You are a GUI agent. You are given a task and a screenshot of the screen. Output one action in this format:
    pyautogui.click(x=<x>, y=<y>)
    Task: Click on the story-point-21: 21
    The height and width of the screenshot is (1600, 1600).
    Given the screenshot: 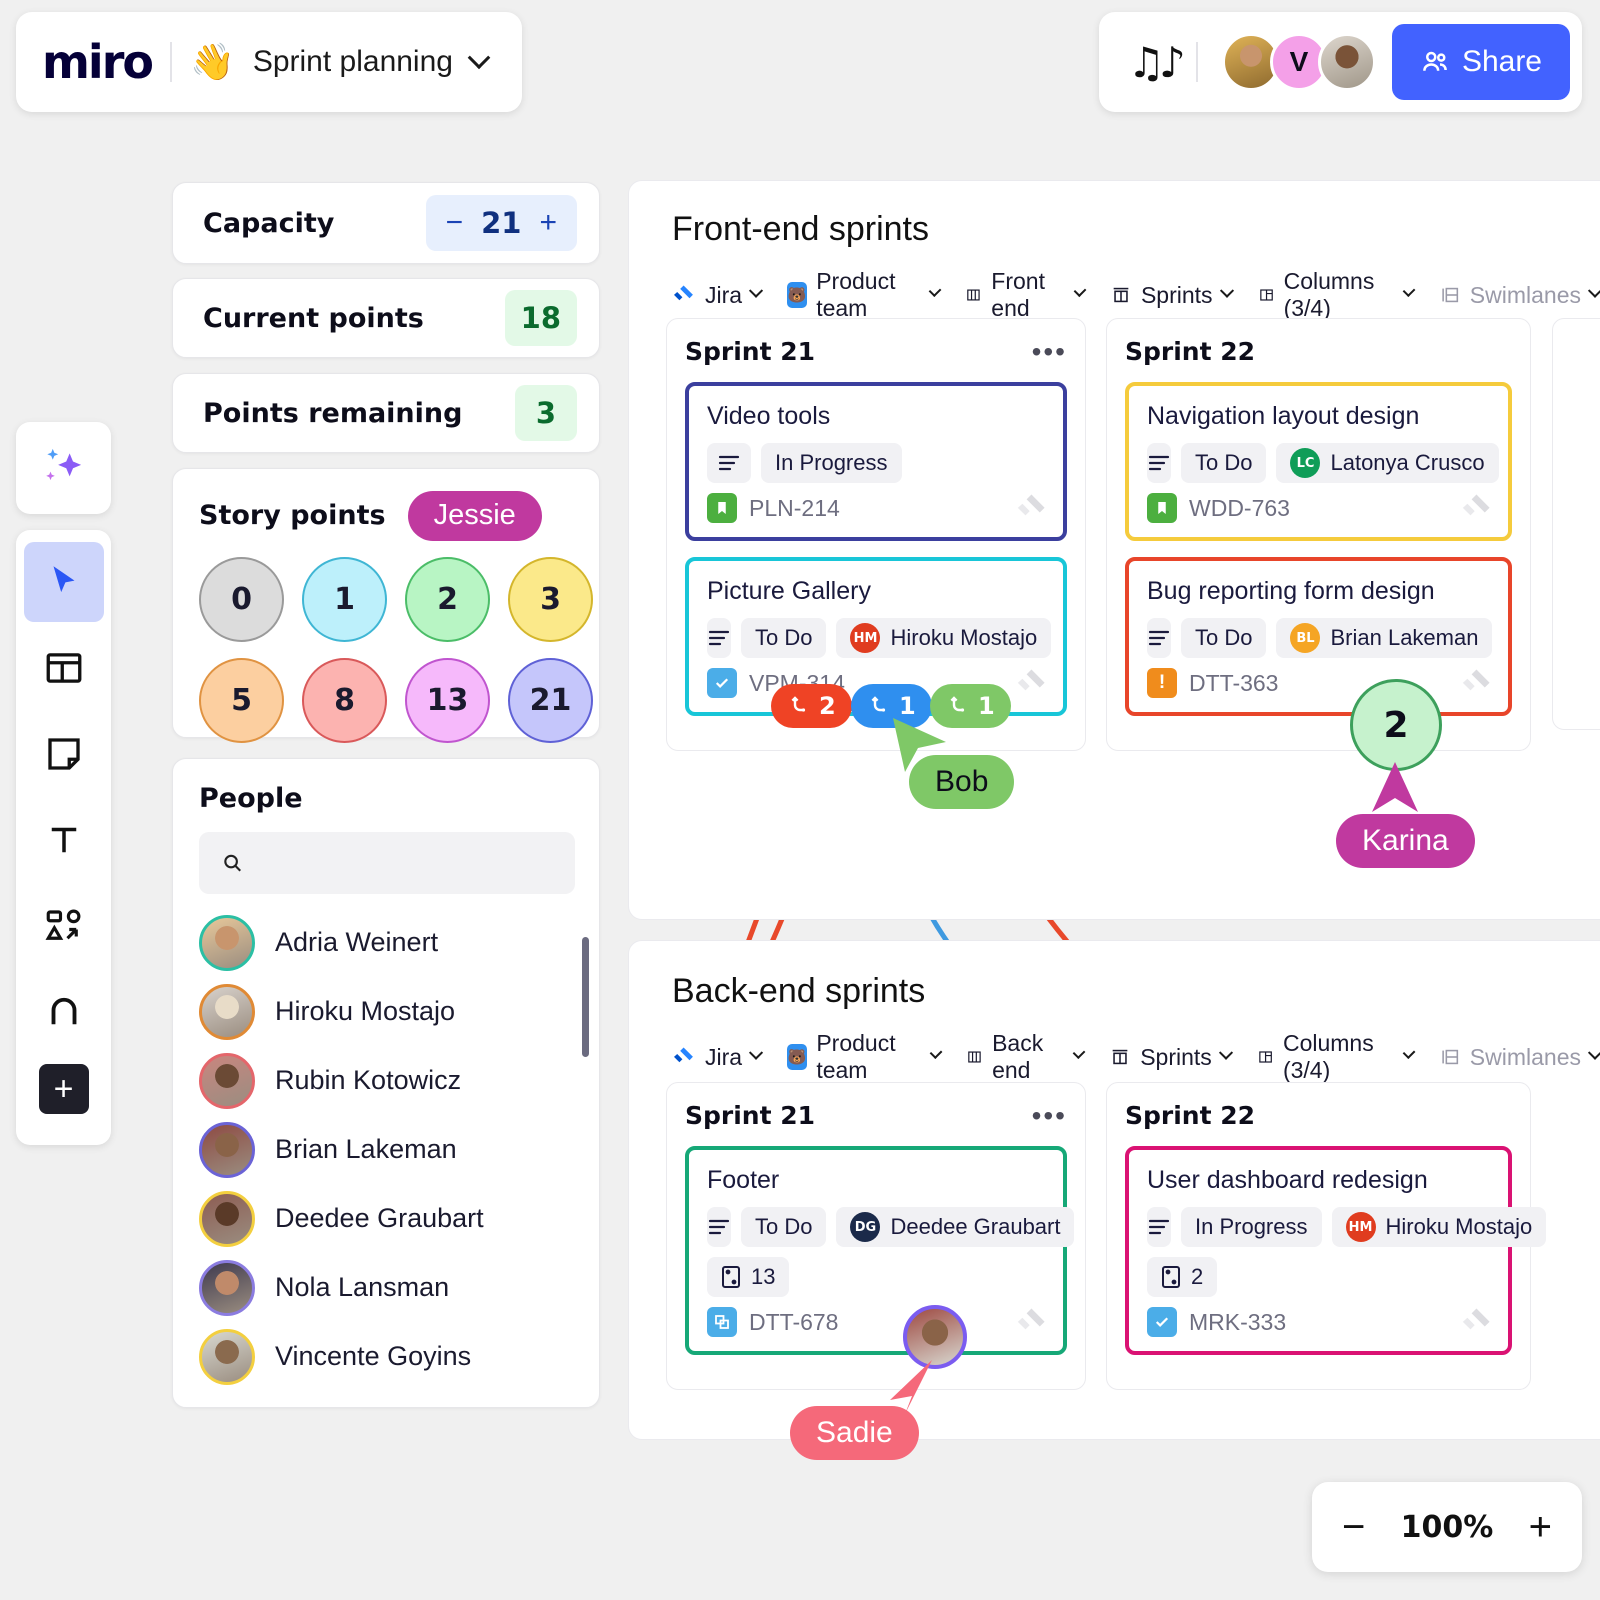 What is the action you would take?
    pyautogui.click(x=550, y=700)
    